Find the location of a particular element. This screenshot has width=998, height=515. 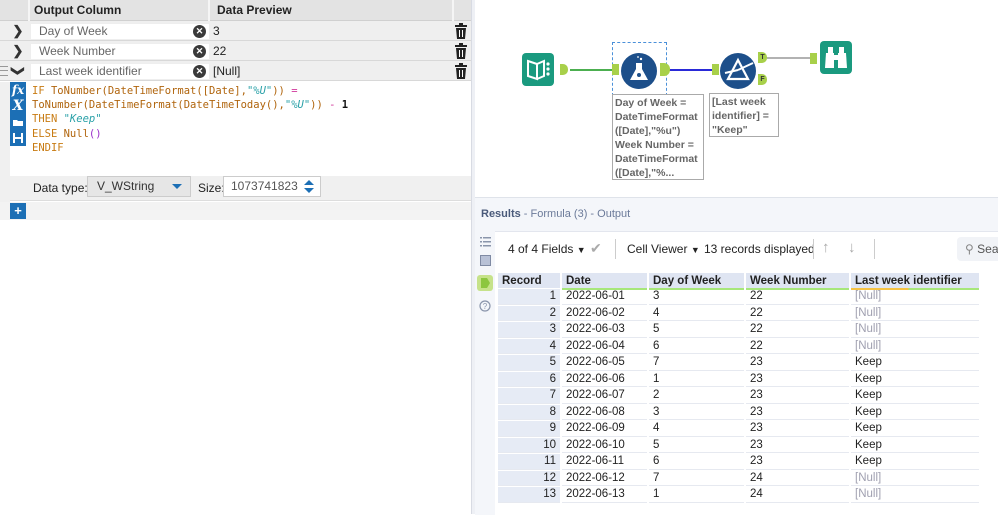

data-type-select: V_WString is located at coordinates (139, 186).